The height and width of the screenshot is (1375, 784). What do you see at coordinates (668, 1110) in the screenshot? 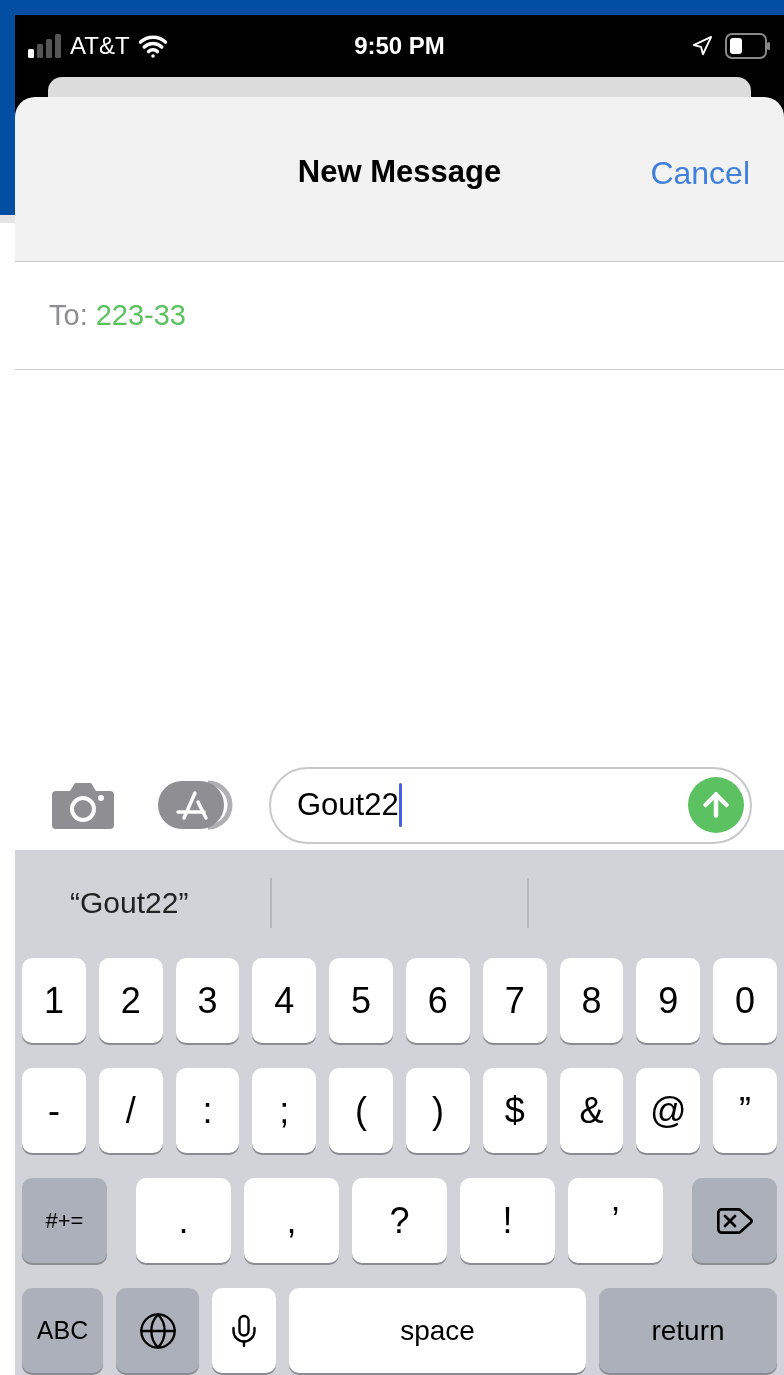
I see `key: @` at bounding box center [668, 1110].